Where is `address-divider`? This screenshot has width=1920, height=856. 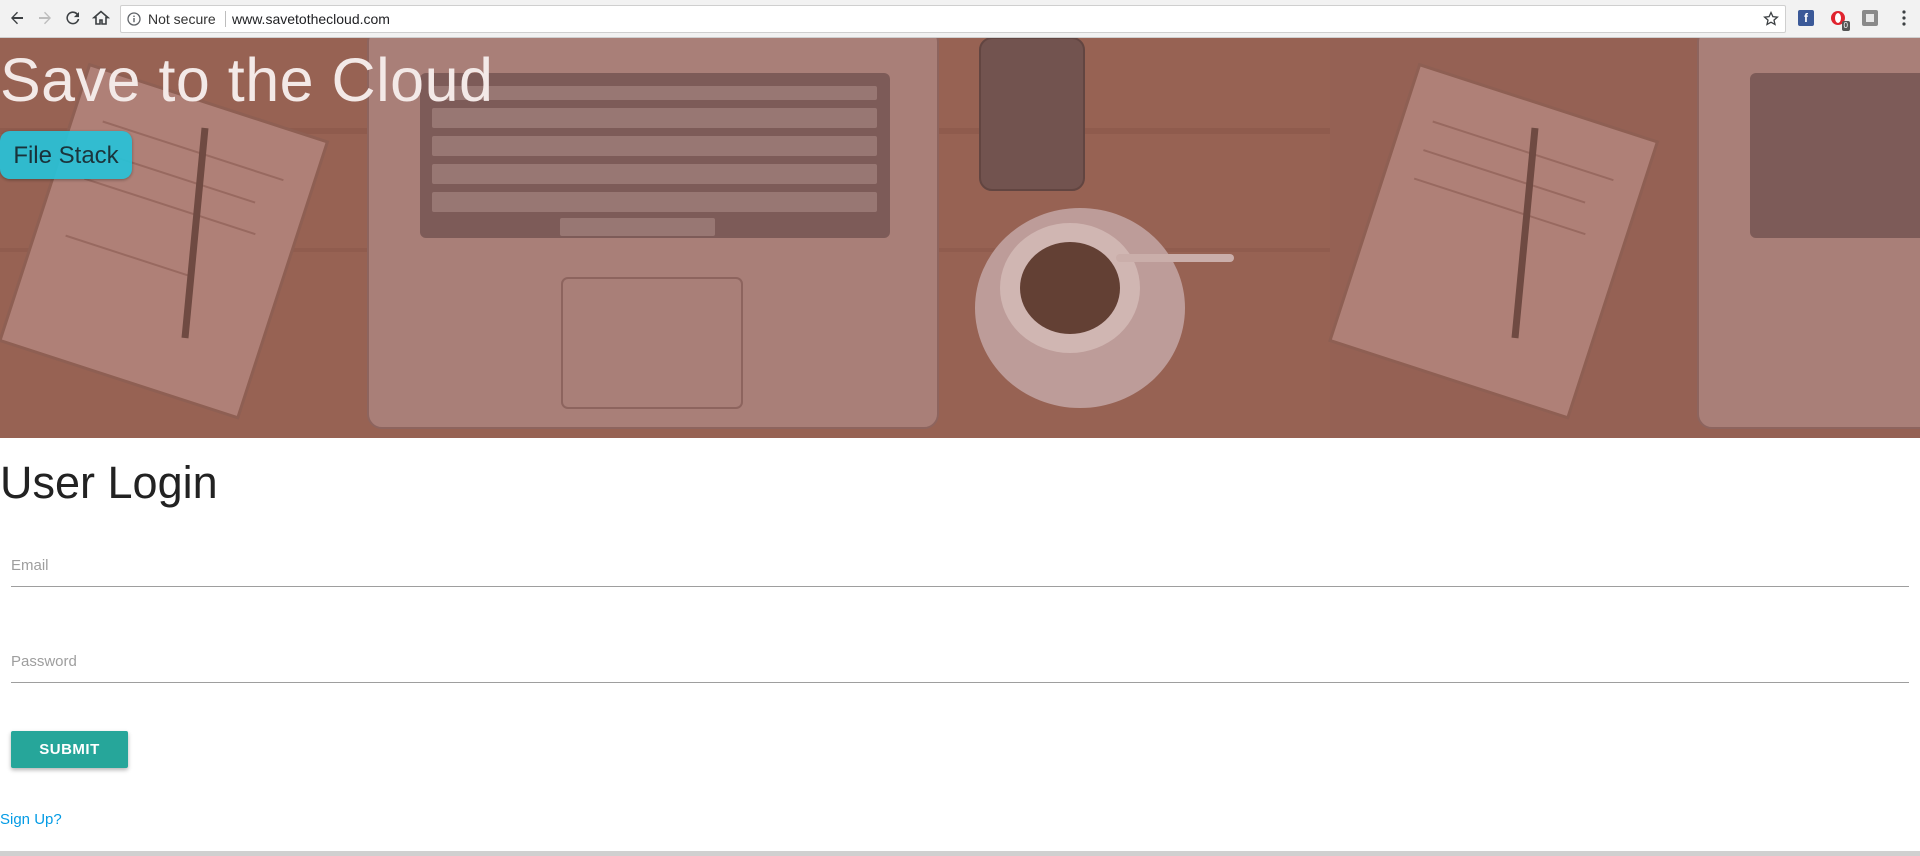
address-divider is located at coordinates (225, 19).